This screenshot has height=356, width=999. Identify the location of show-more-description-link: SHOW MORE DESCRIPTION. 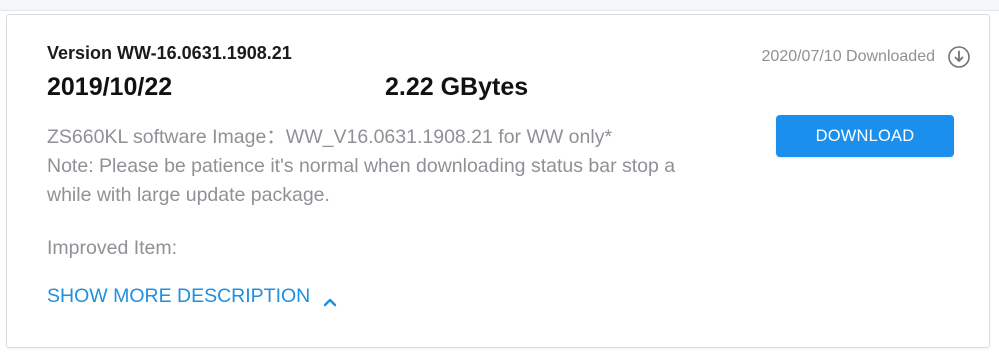
(192, 296).